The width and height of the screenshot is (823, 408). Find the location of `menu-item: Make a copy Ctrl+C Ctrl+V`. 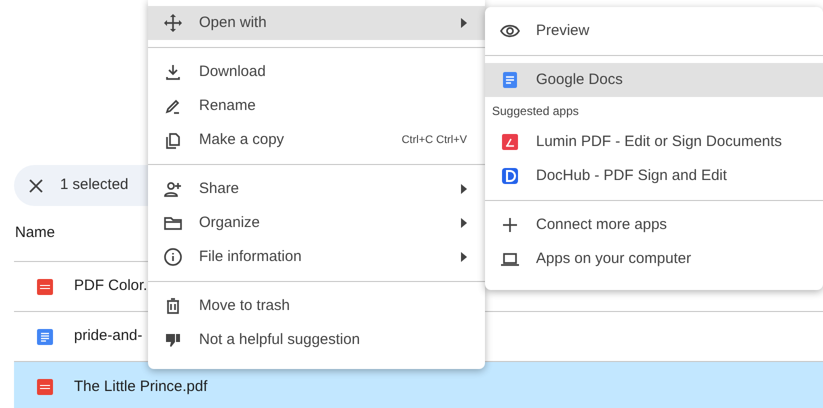

menu-item: Make a copy Ctrl+C Ctrl+V is located at coordinates (316, 140).